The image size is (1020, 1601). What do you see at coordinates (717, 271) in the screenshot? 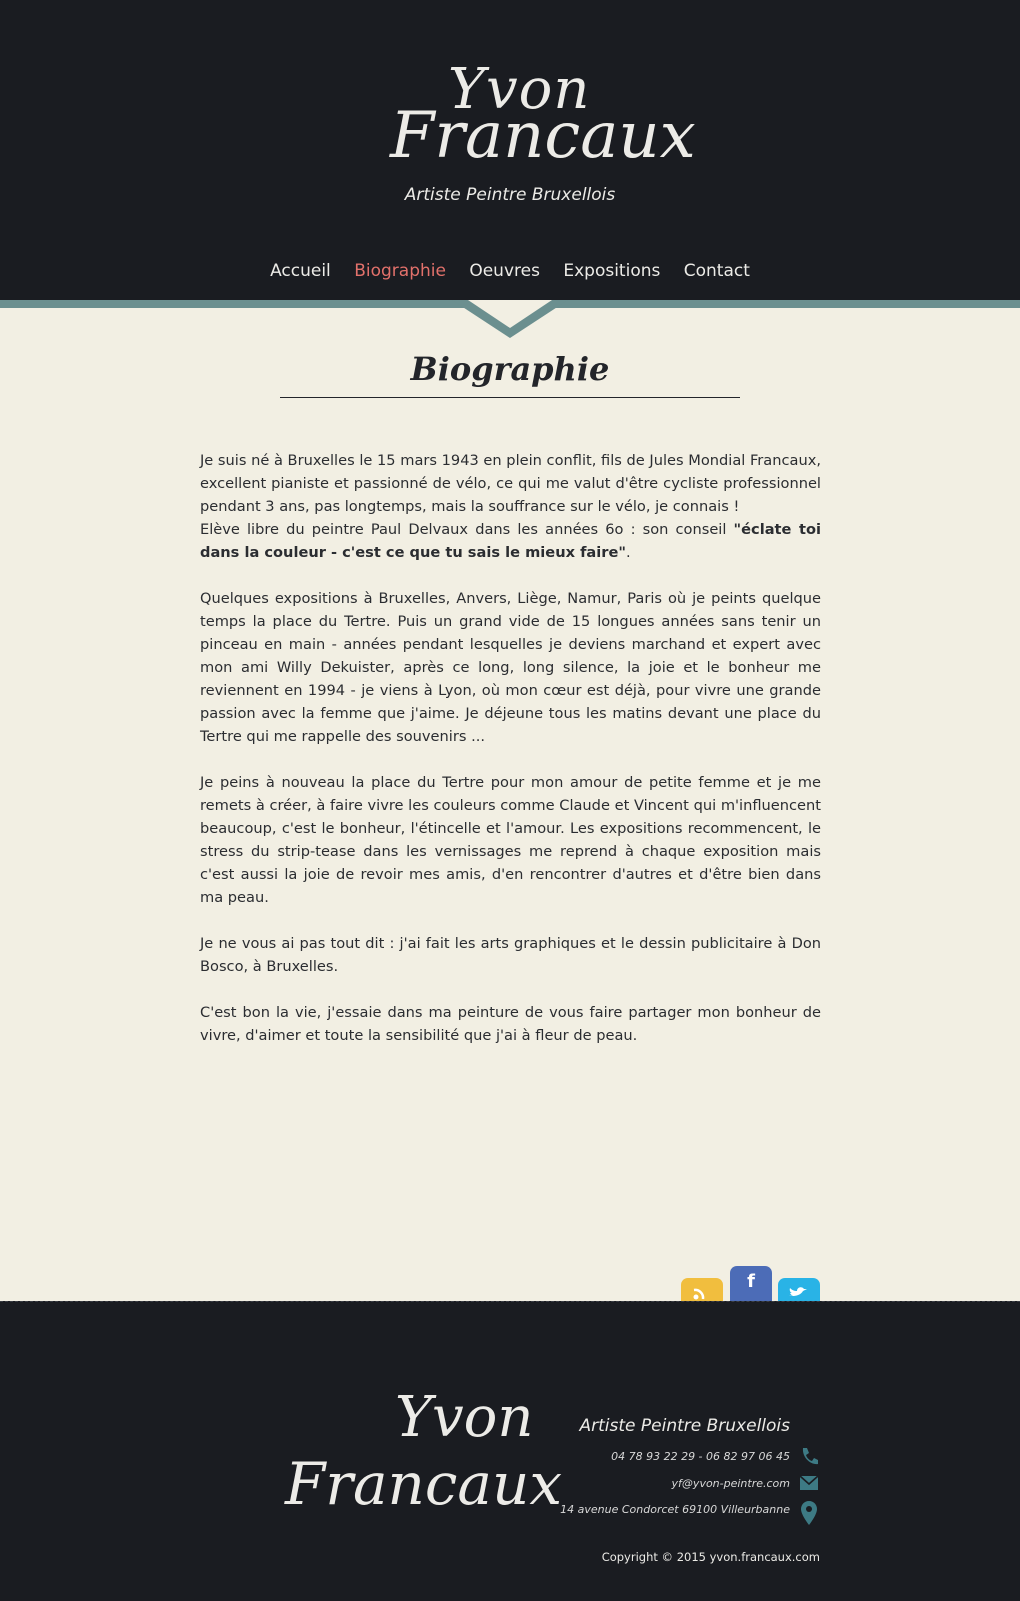
I see `nav-item-contact: Contact` at bounding box center [717, 271].